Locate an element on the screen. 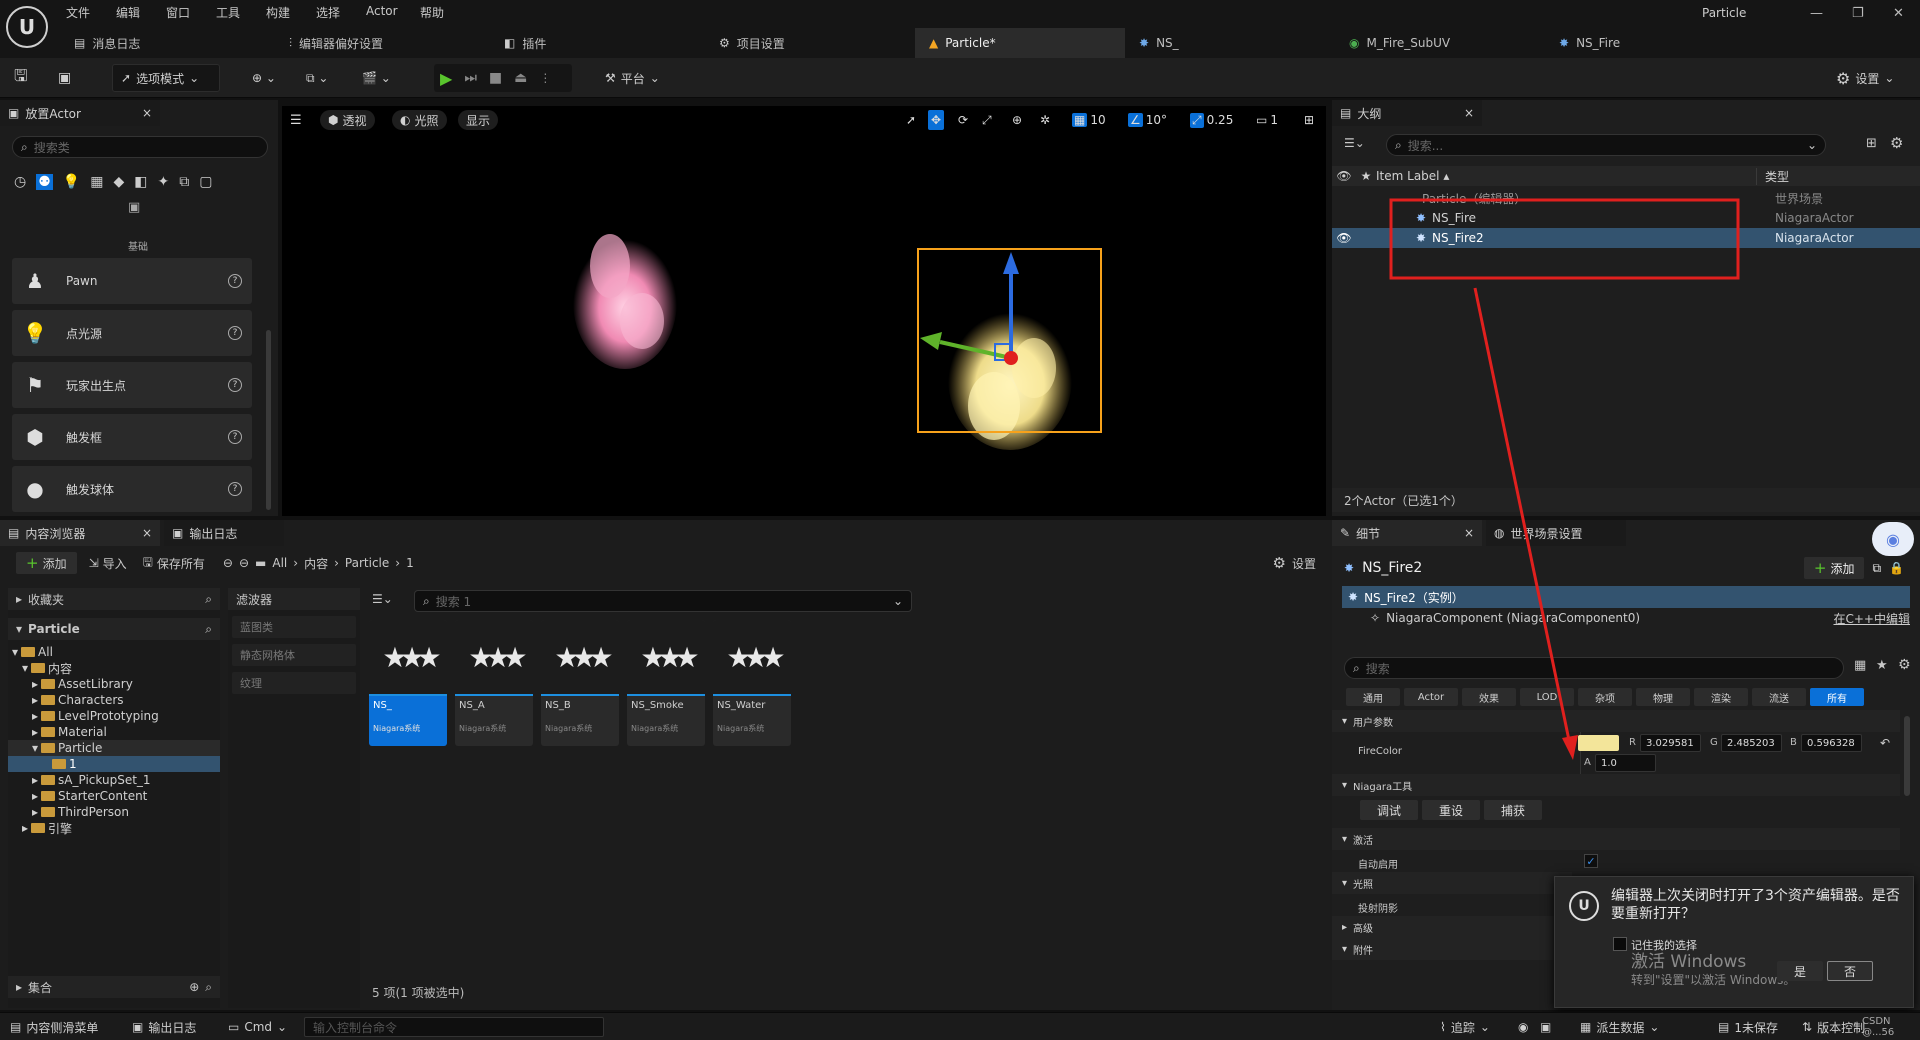  eye-icon: 👁 is located at coordinates (1344, 238).